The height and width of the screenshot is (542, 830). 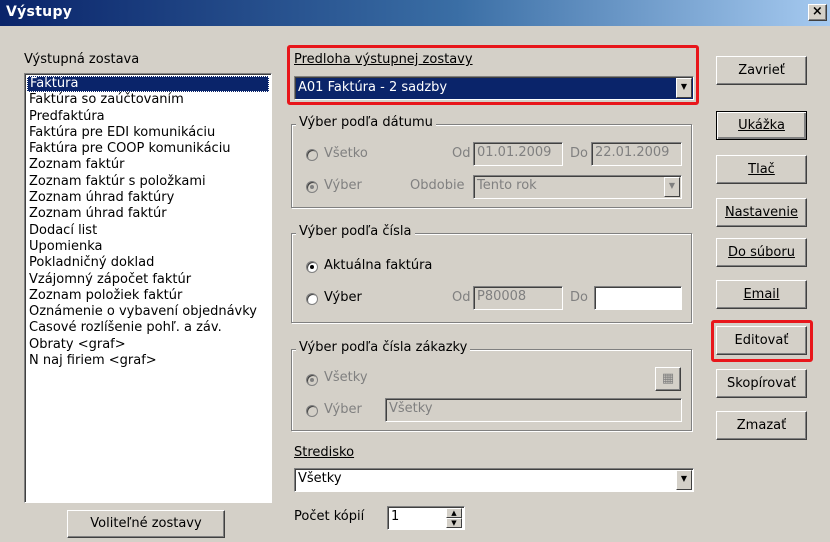 What do you see at coordinates (312, 267) in the screenshot?
I see `current-invoice-radio` at bounding box center [312, 267].